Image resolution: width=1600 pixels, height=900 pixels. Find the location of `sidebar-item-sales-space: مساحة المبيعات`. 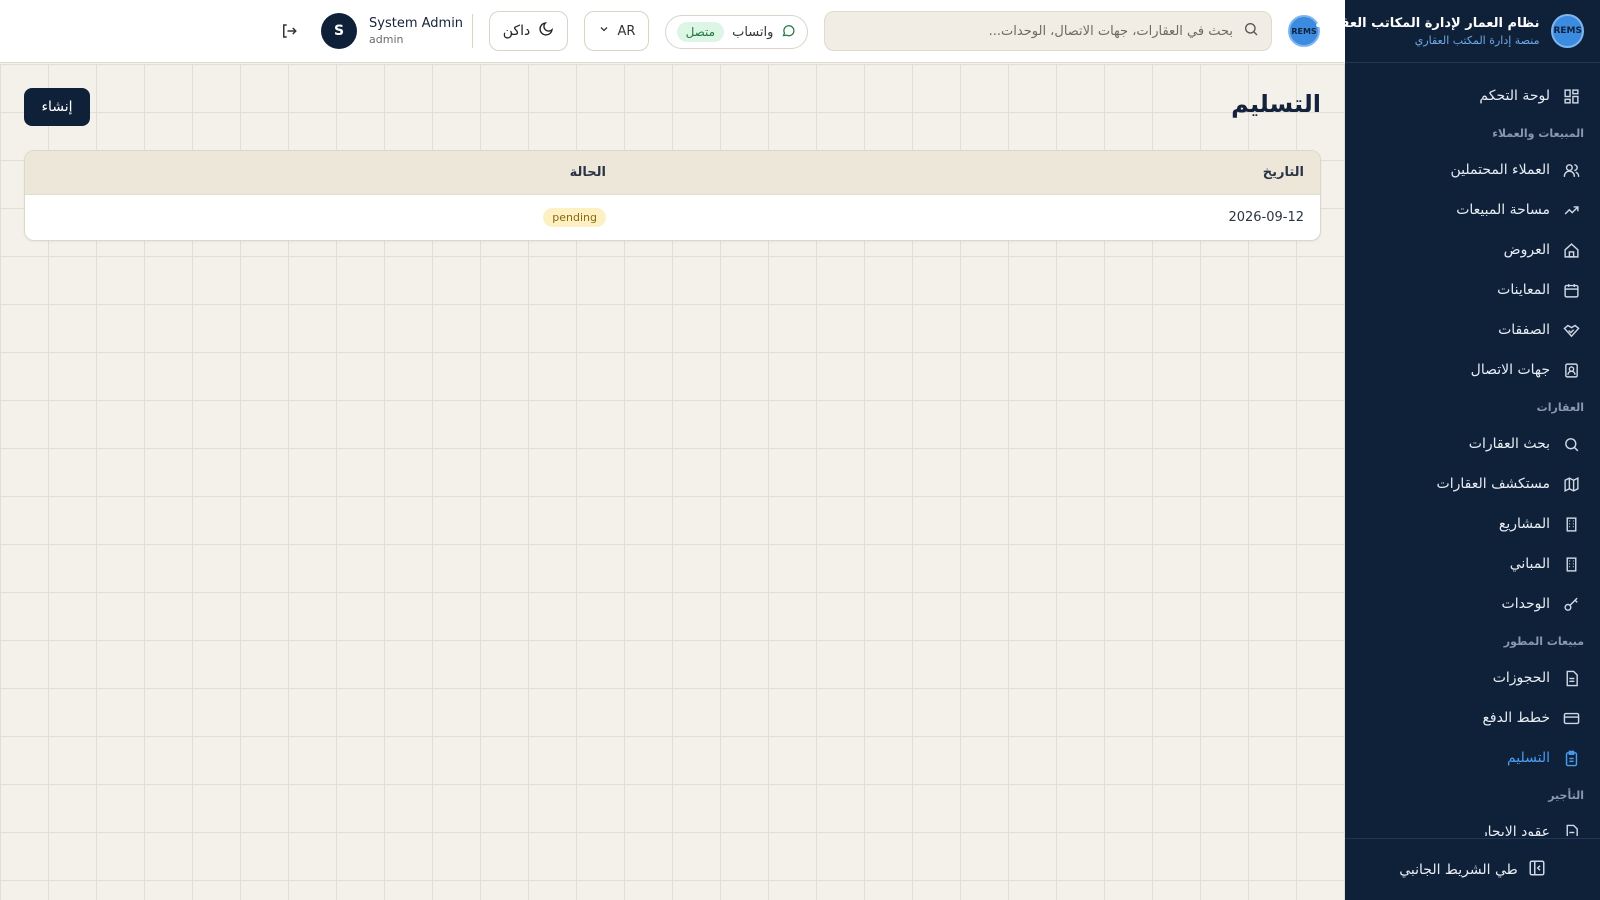

sidebar-item-sales-space: مساحة المبيعات is located at coordinates (1472, 210).